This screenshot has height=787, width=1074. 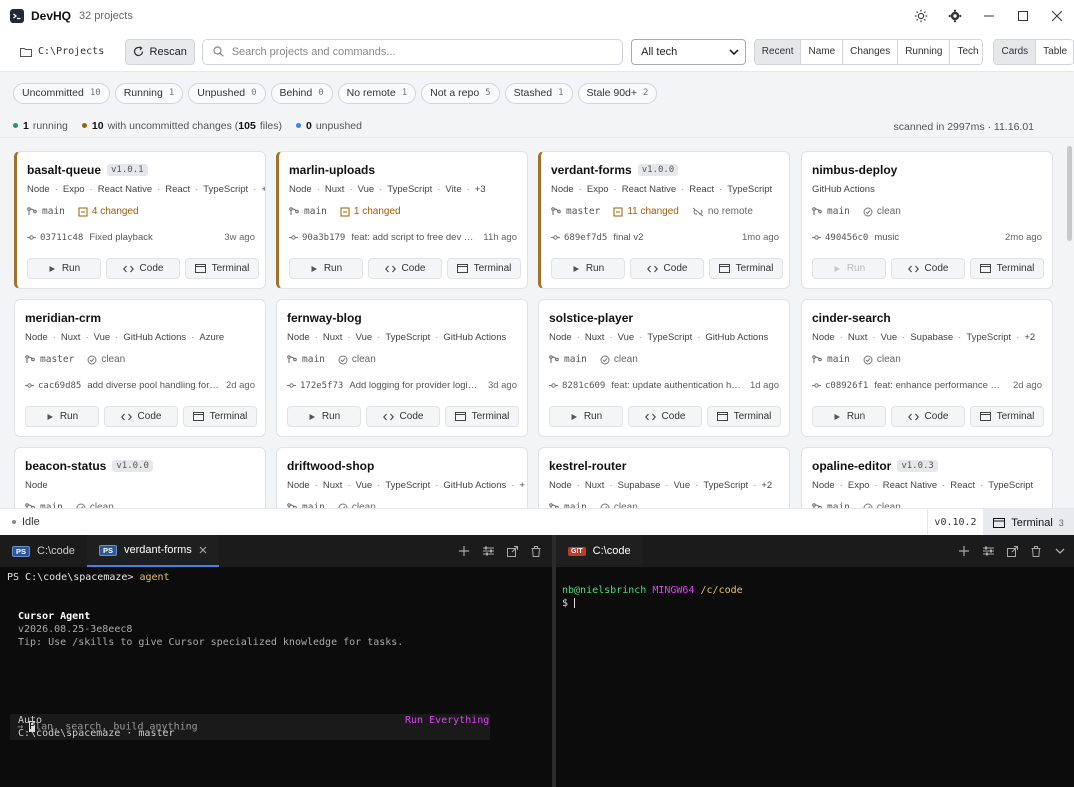 What do you see at coordinates (871, 51) in the screenshot?
I see `sort-tab-changes: Changes` at bounding box center [871, 51].